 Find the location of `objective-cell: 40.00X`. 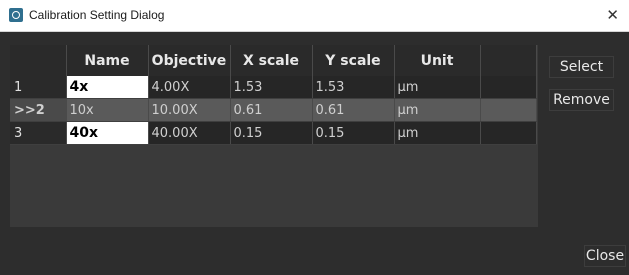

objective-cell: 40.00X is located at coordinates (189, 133).